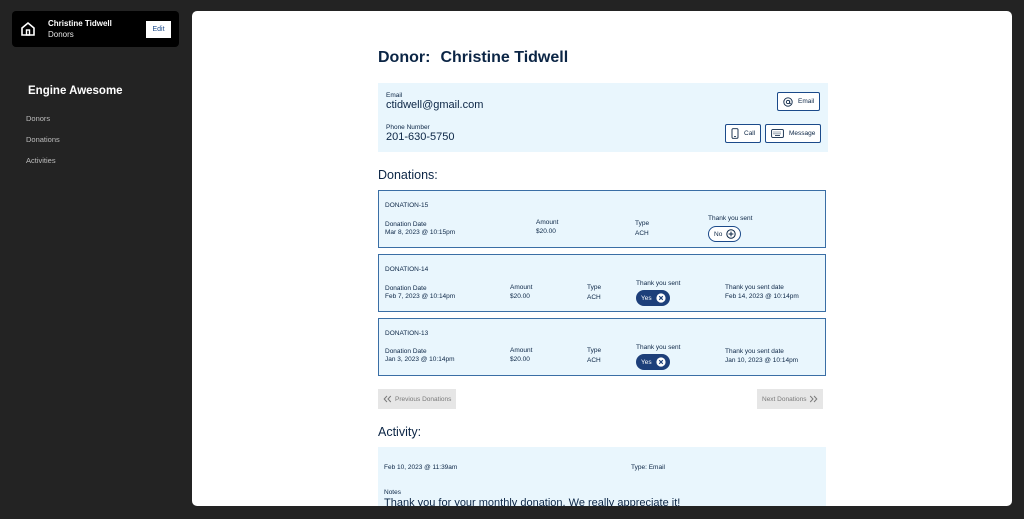 This screenshot has height=519, width=1024. What do you see at coordinates (43, 123) in the screenshot?
I see `sidebar-item-donors: Donors` at bounding box center [43, 123].